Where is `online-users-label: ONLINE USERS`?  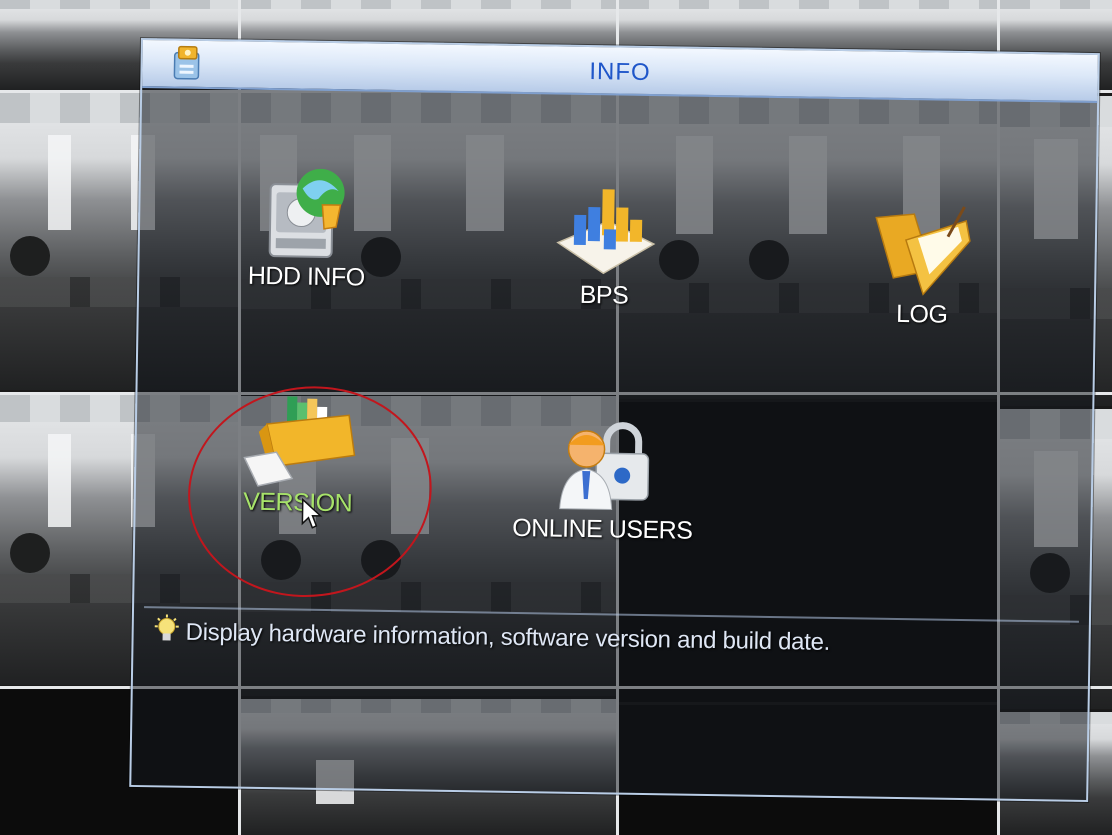
online-users-label: ONLINE USERS is located at coordinates (602, 529).